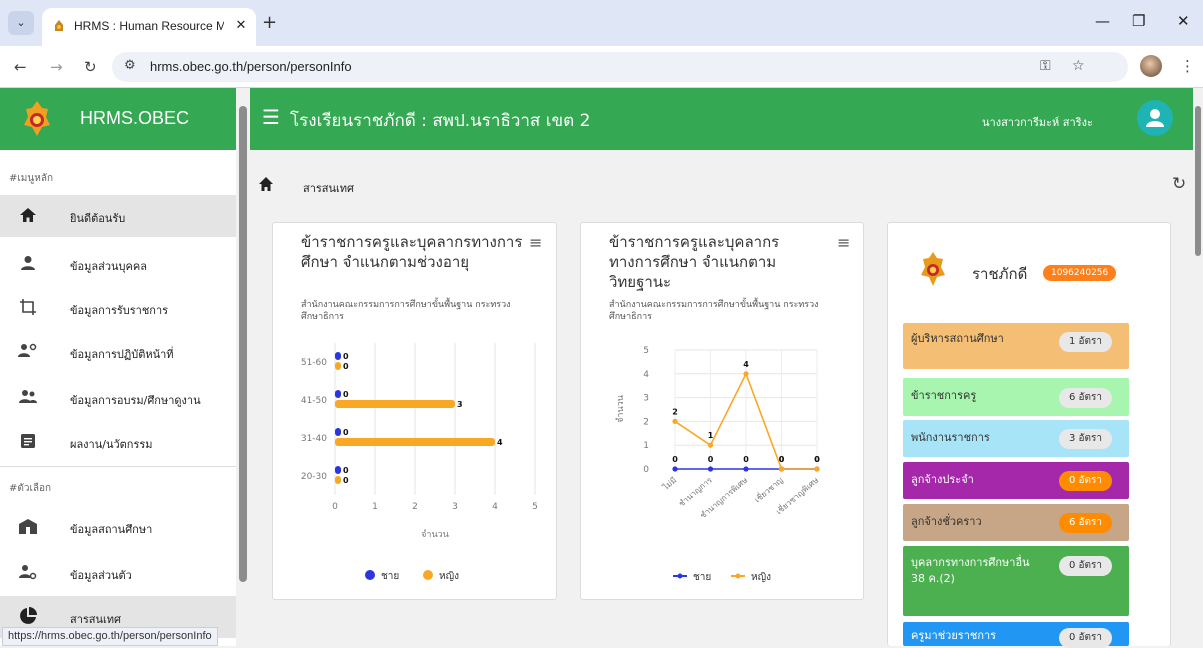  Describe the element at coordinates (135, 400) in the screenshot. I see `sidebar-item-label: ข้อมูลการอบรม/ศึกษาดูงาน` at that location.